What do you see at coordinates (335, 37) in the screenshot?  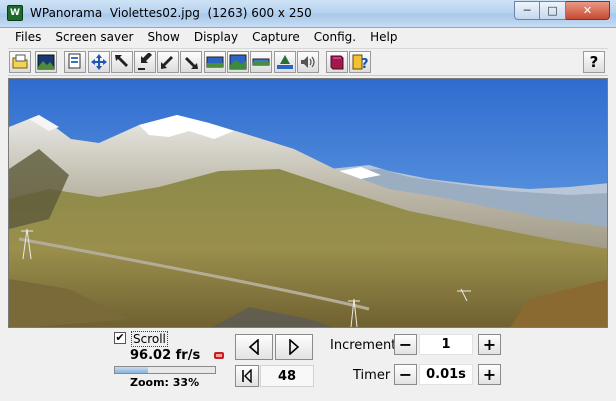 I see `menu-config: Config.` at bounding box center [335, 37].